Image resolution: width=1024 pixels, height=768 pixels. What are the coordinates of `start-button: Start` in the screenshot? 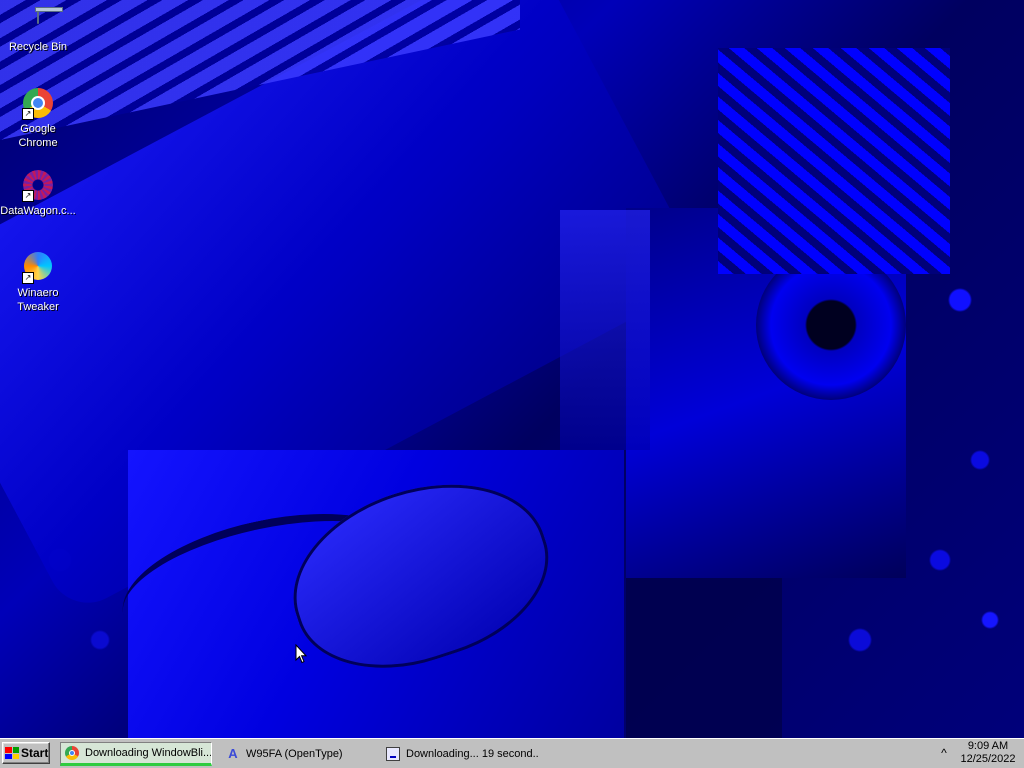 It's located at (26, 753).